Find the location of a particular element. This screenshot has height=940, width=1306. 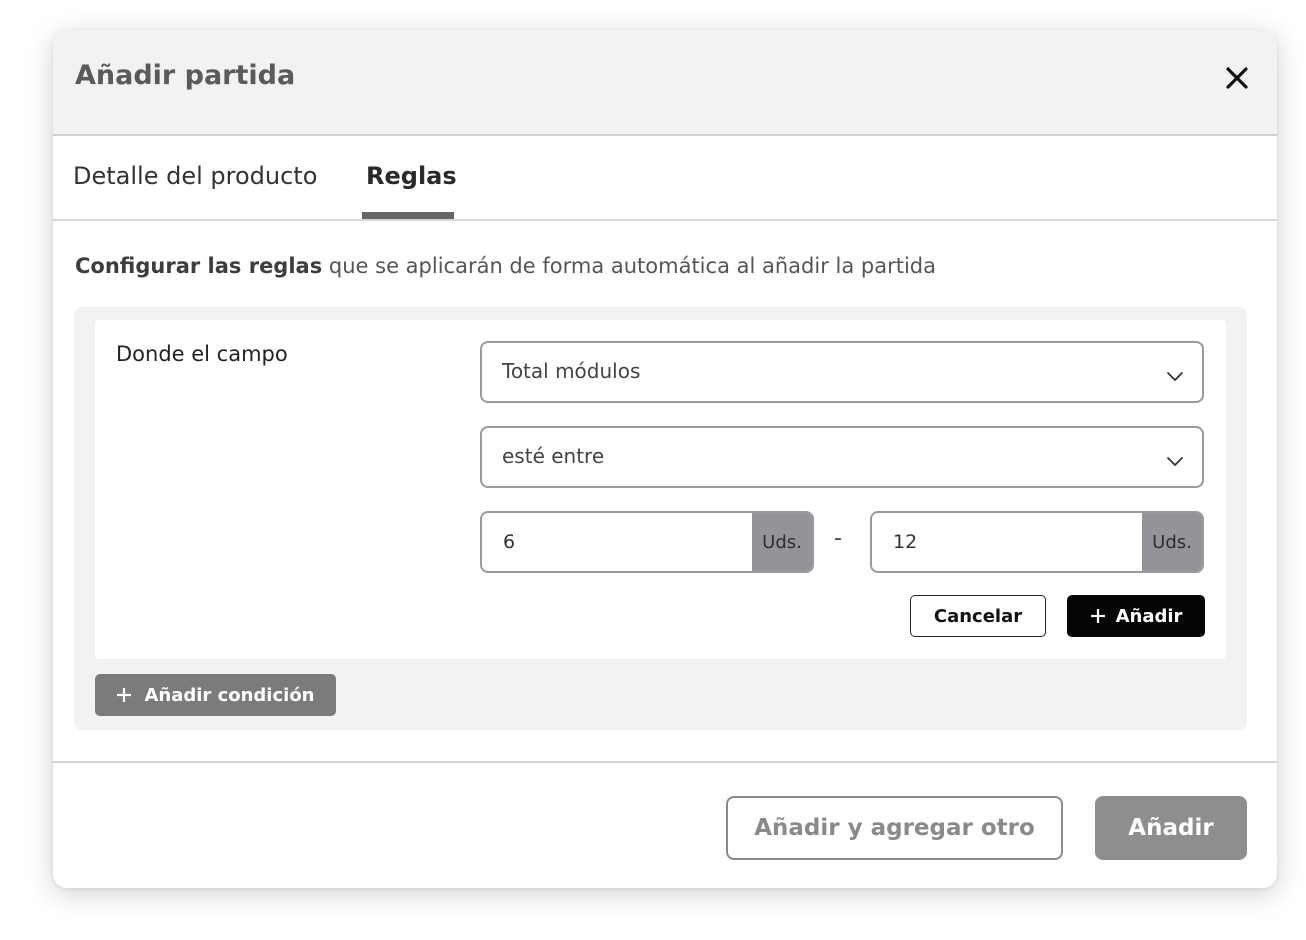

submit-add-button: Añadir is located at coordinates (1171, 828).